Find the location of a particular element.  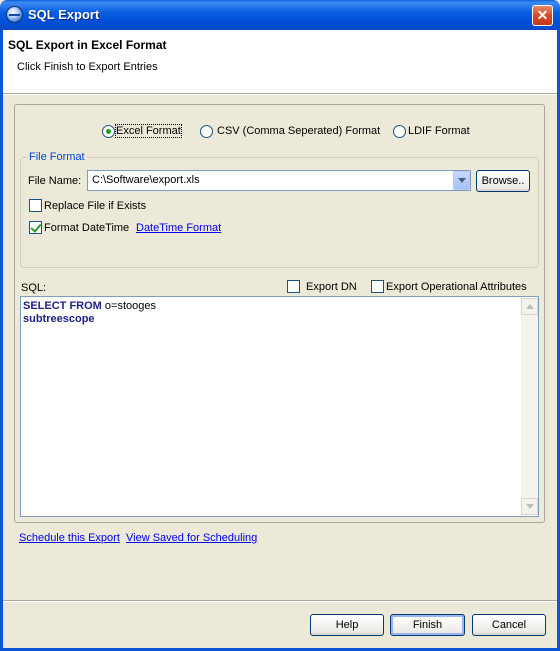

sql-line-2: subtreescope is located at coordinates (59, 319).